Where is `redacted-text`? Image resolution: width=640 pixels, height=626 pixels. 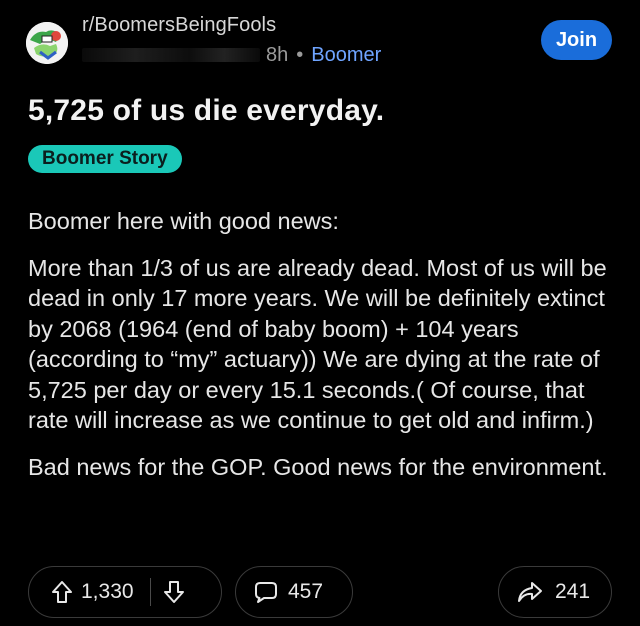 redacted-text is located at coordinates (171, 55).